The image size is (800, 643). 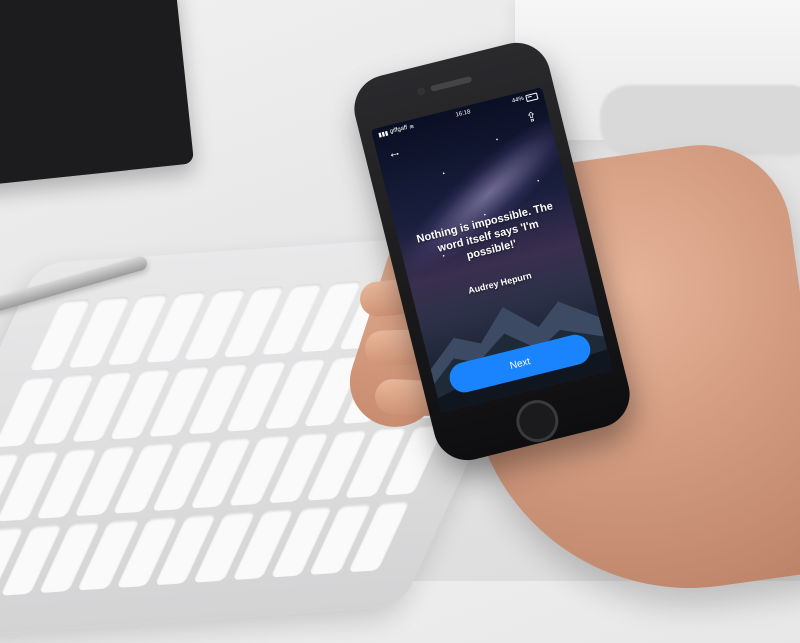 I want to click on battery-icon, so click(x=532, y=96).